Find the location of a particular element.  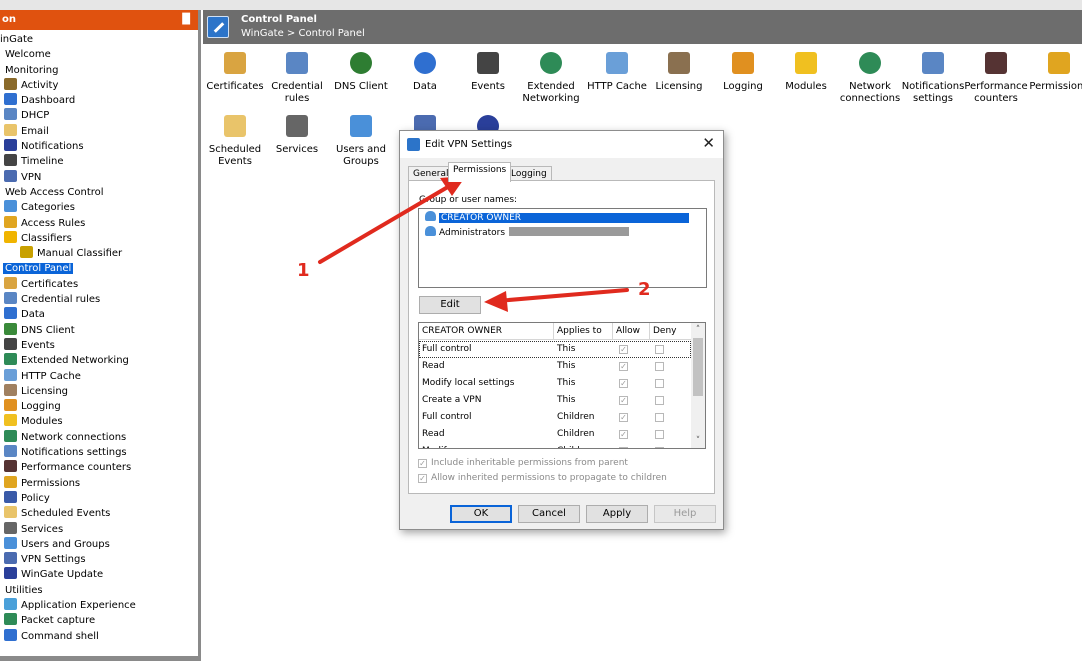

sidebar-item-licensing: Licensing is located at coordinates (99, 391).